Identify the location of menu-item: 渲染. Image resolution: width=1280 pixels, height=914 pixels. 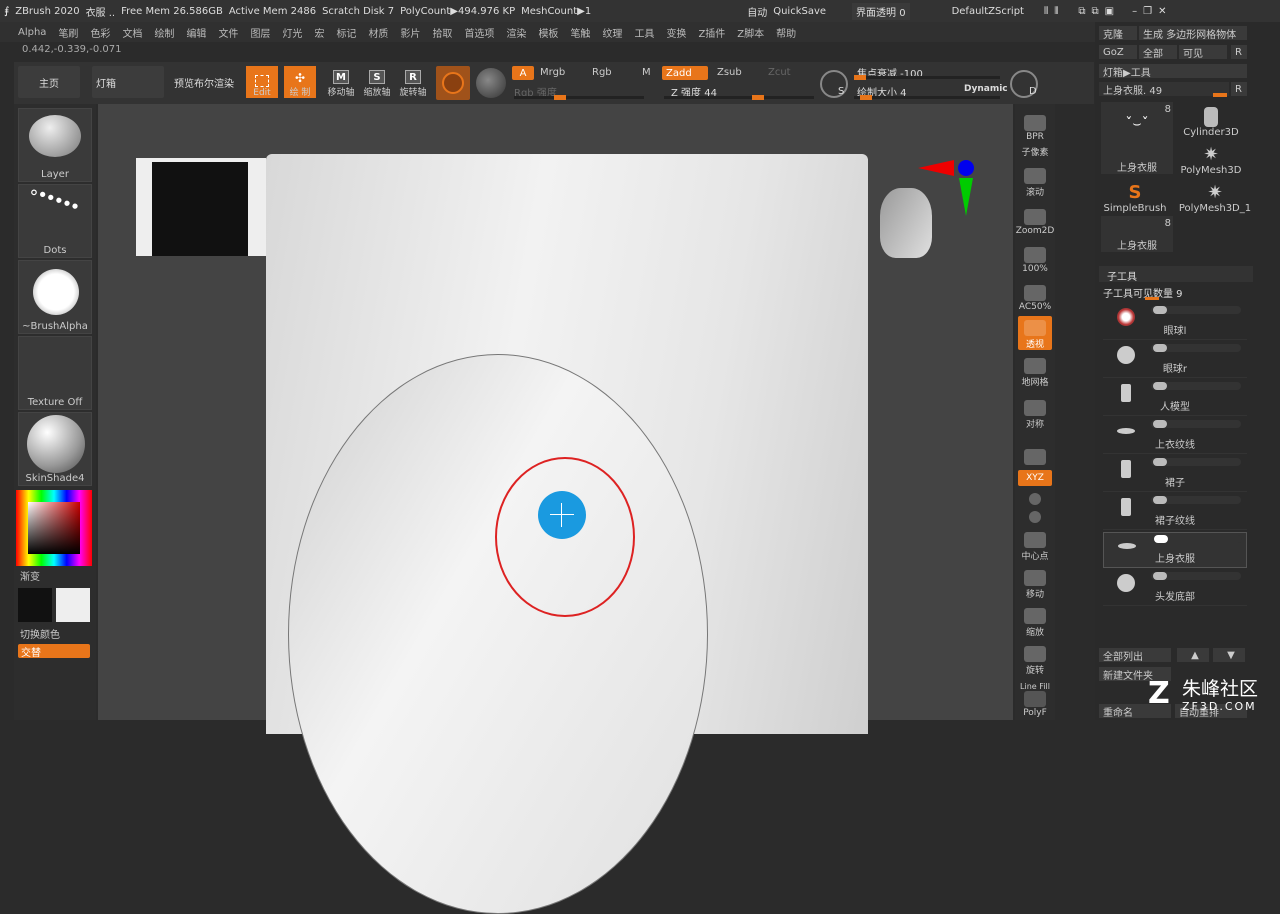
(516, 32).